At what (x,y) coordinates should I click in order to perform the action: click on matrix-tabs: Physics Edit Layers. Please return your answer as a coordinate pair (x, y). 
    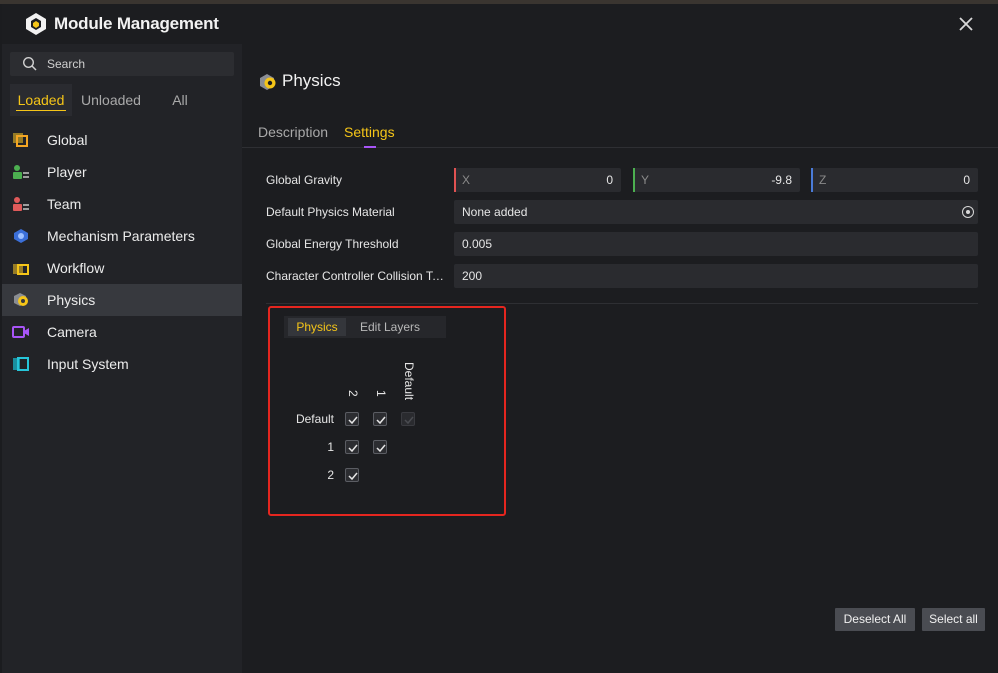
    Looking at the image, I should click on (365, 327).